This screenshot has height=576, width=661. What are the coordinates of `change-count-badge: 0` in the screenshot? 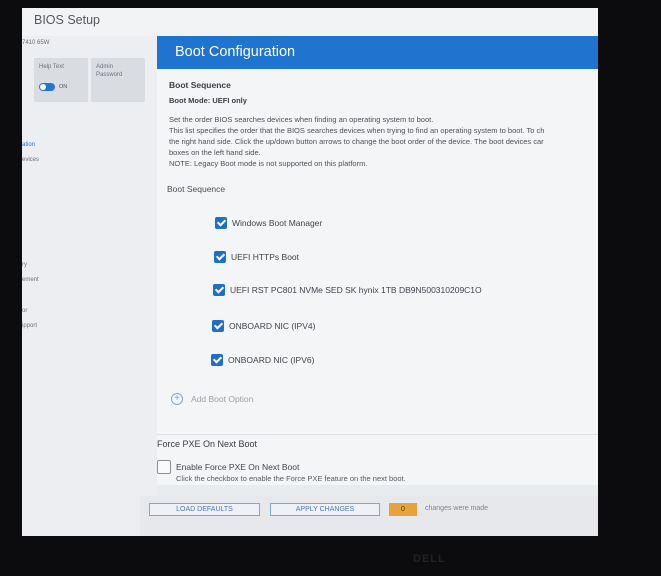 It's located at (403, 509).